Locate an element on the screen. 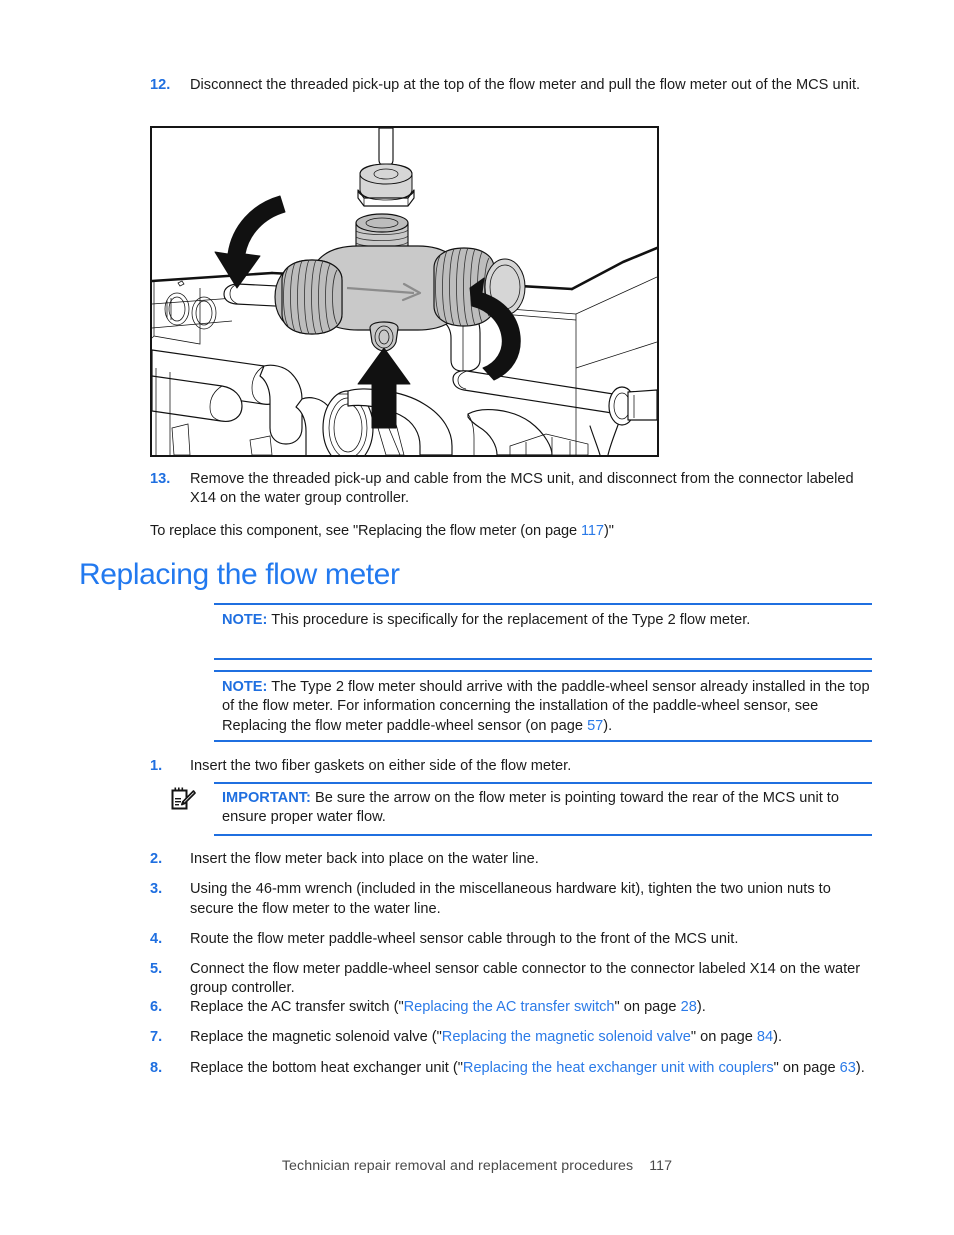 Image resolution: width=954 pixels, height=1235 pixels. step-number: 3. is located at coordinates (156, 889).